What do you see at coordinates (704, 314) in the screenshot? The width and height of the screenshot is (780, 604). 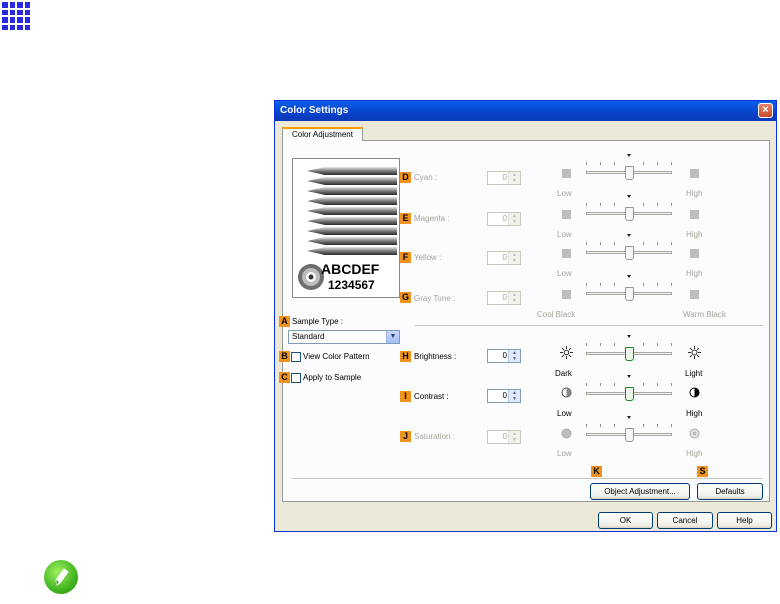 I see `gray-tone-high-label: Warm Black` at bounding box center [704, 314].